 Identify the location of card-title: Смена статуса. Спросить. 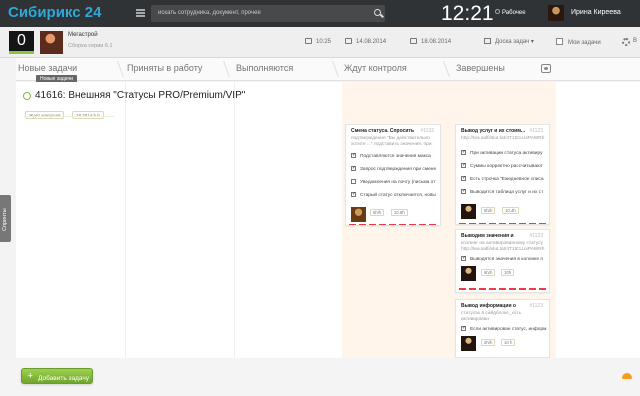
(382, 131).